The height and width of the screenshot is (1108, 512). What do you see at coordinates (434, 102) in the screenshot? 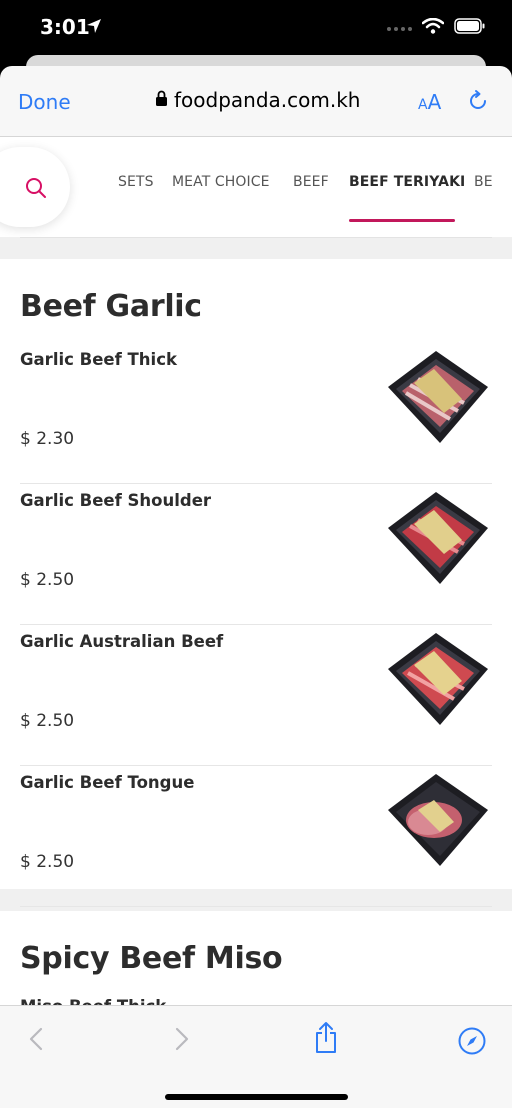
I see `text-size-big: A` at bounding box center [434, 102].